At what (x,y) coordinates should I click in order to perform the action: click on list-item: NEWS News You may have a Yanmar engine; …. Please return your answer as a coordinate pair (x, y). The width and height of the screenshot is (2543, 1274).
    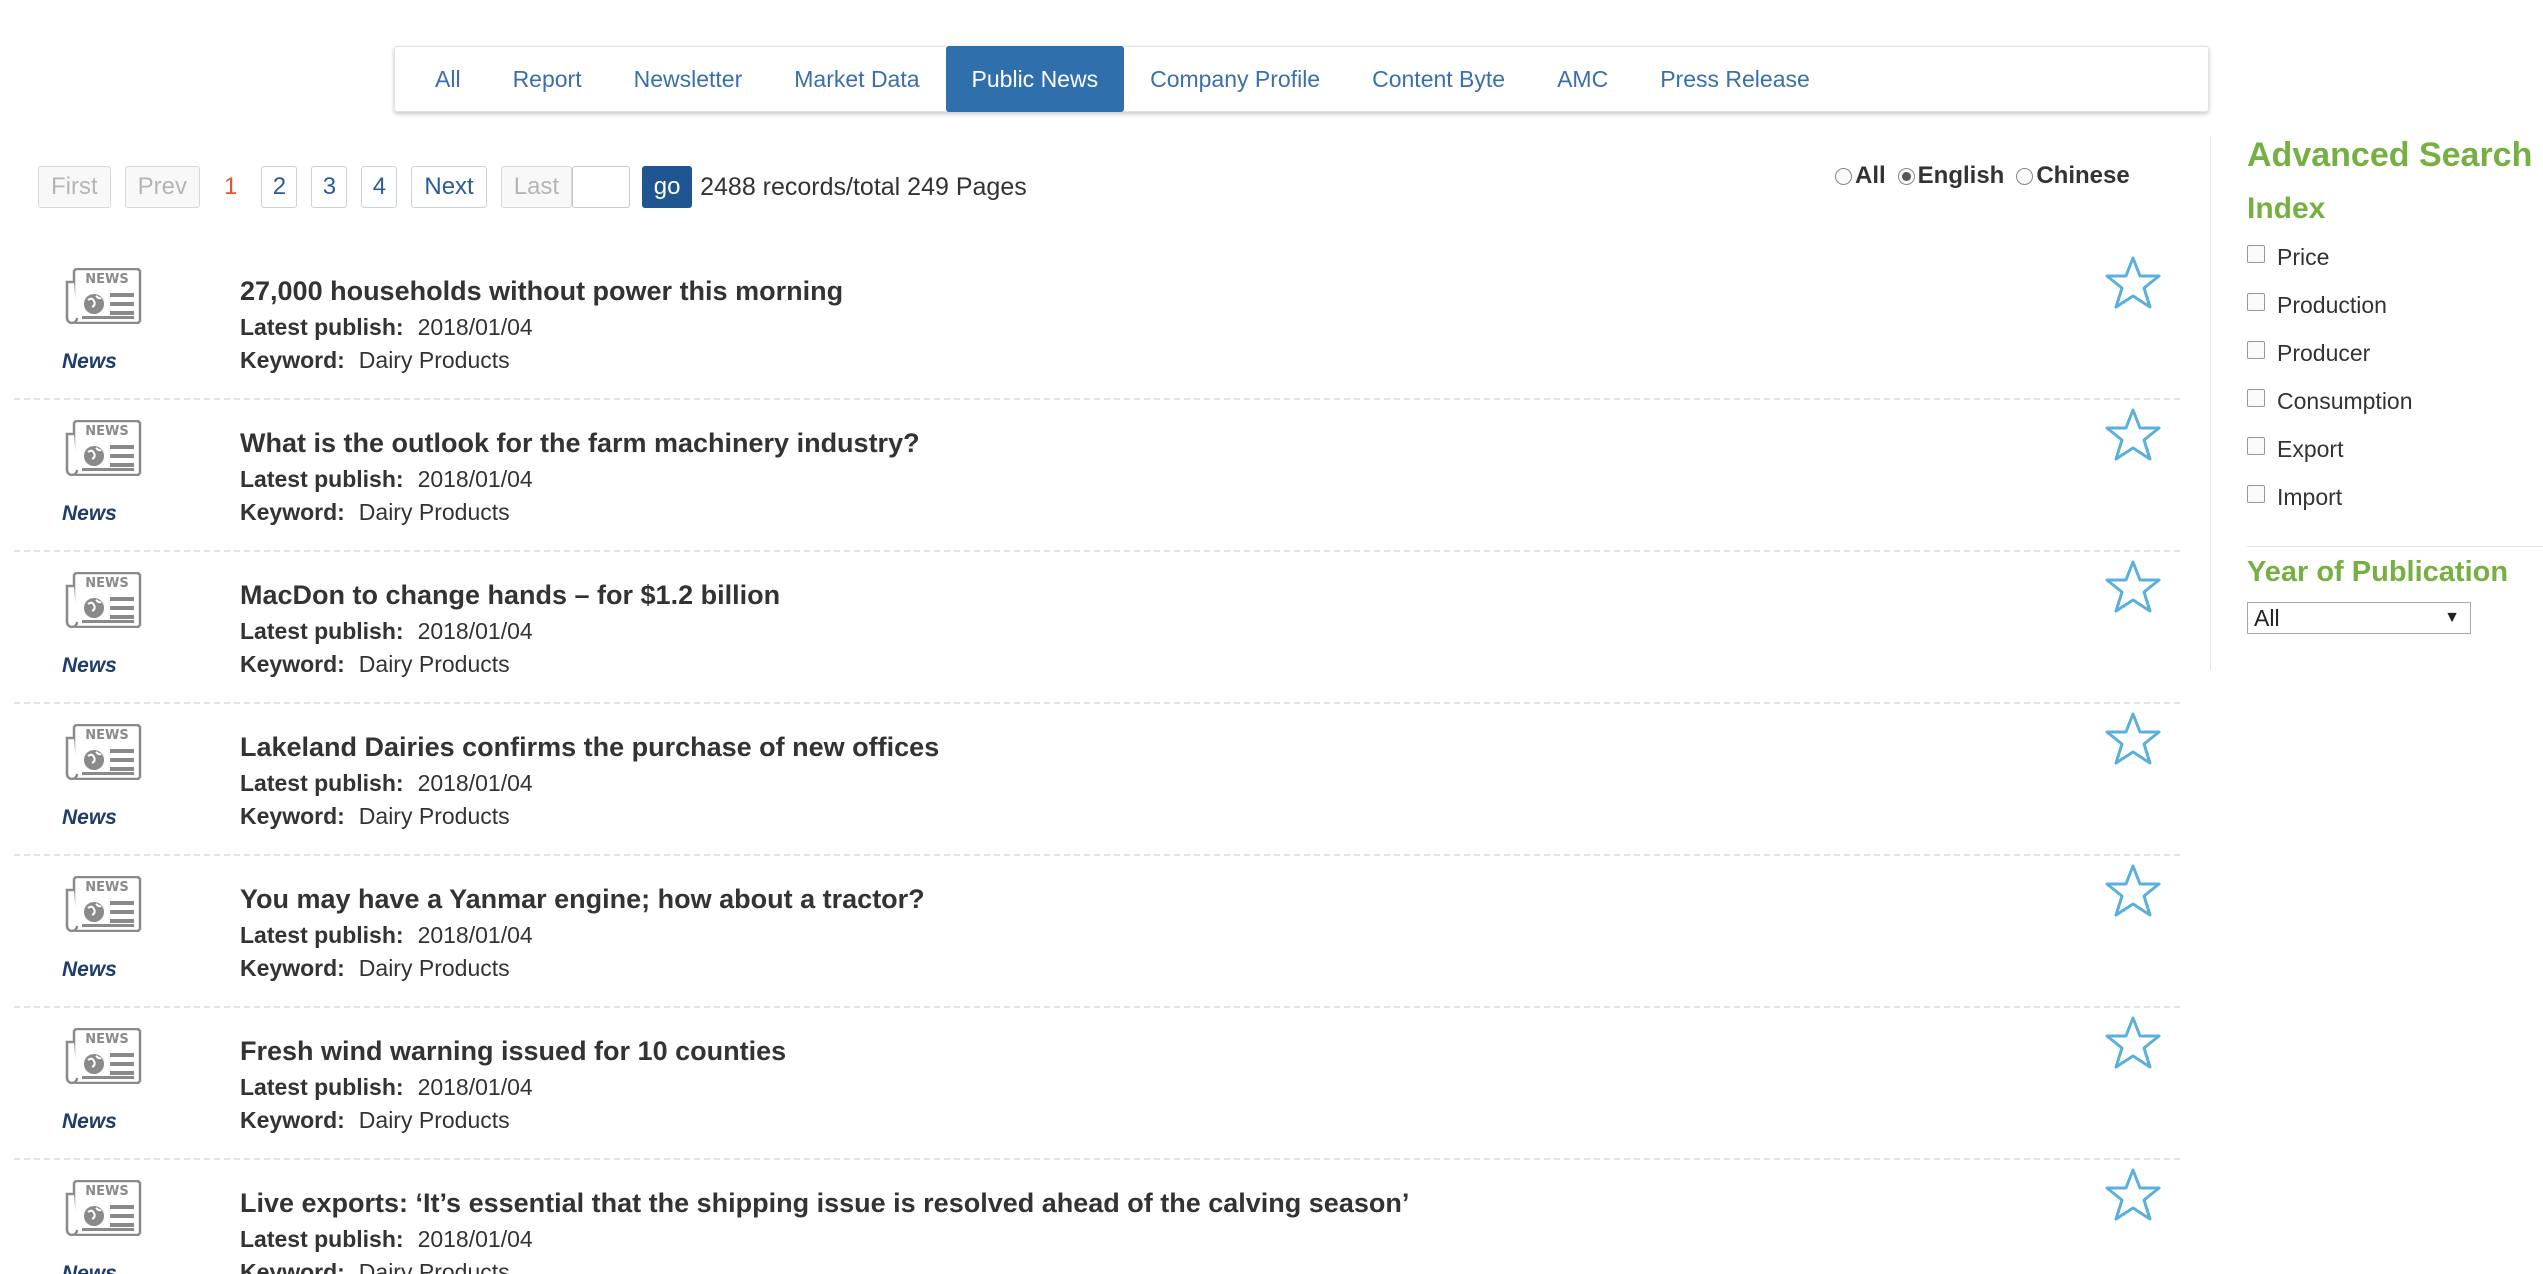
    Looking at the image, I should click on (1097, 932).